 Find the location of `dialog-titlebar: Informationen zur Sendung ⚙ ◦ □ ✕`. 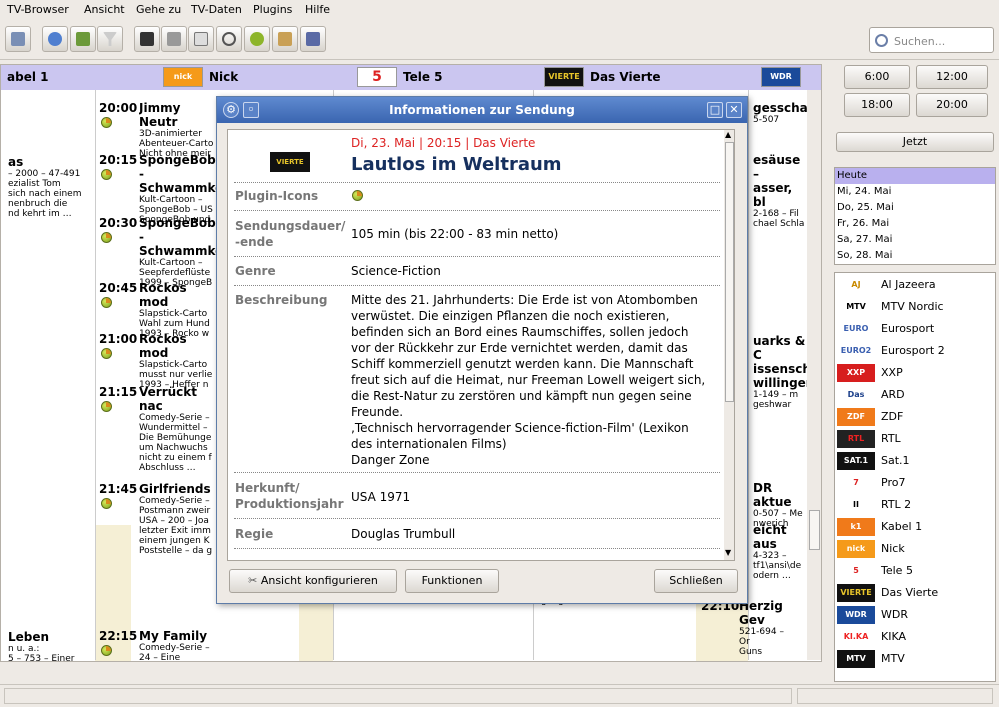

dialog-titlebar: Informationen zur Sendung ⚙ ◦ □ ✕ is located at coordinates (482, 110).